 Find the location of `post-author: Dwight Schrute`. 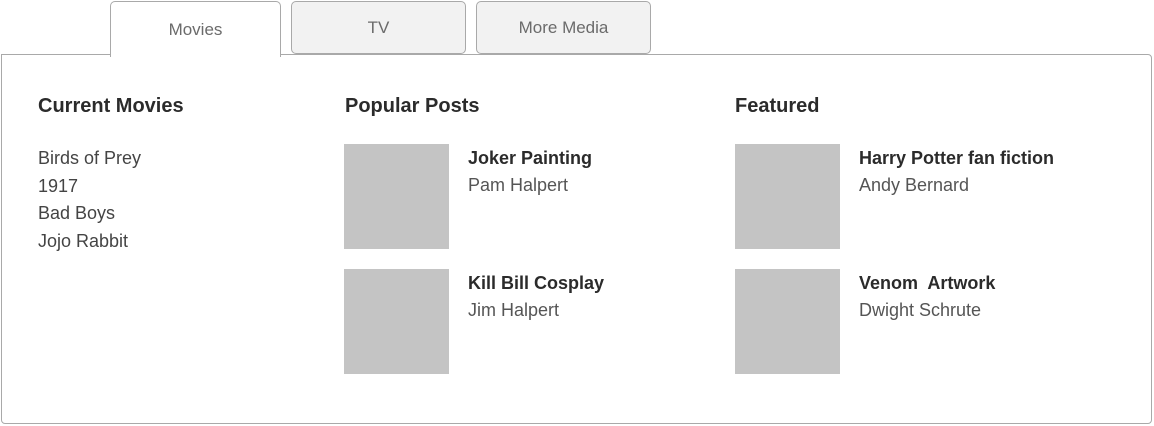

post-author: Dwight Schrute is located at coordinates (920, 310).